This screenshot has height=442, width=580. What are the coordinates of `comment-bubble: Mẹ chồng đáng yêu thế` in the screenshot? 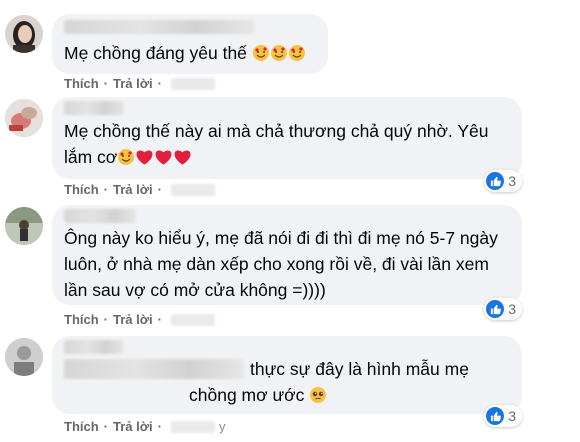 It's located at (190, 44).